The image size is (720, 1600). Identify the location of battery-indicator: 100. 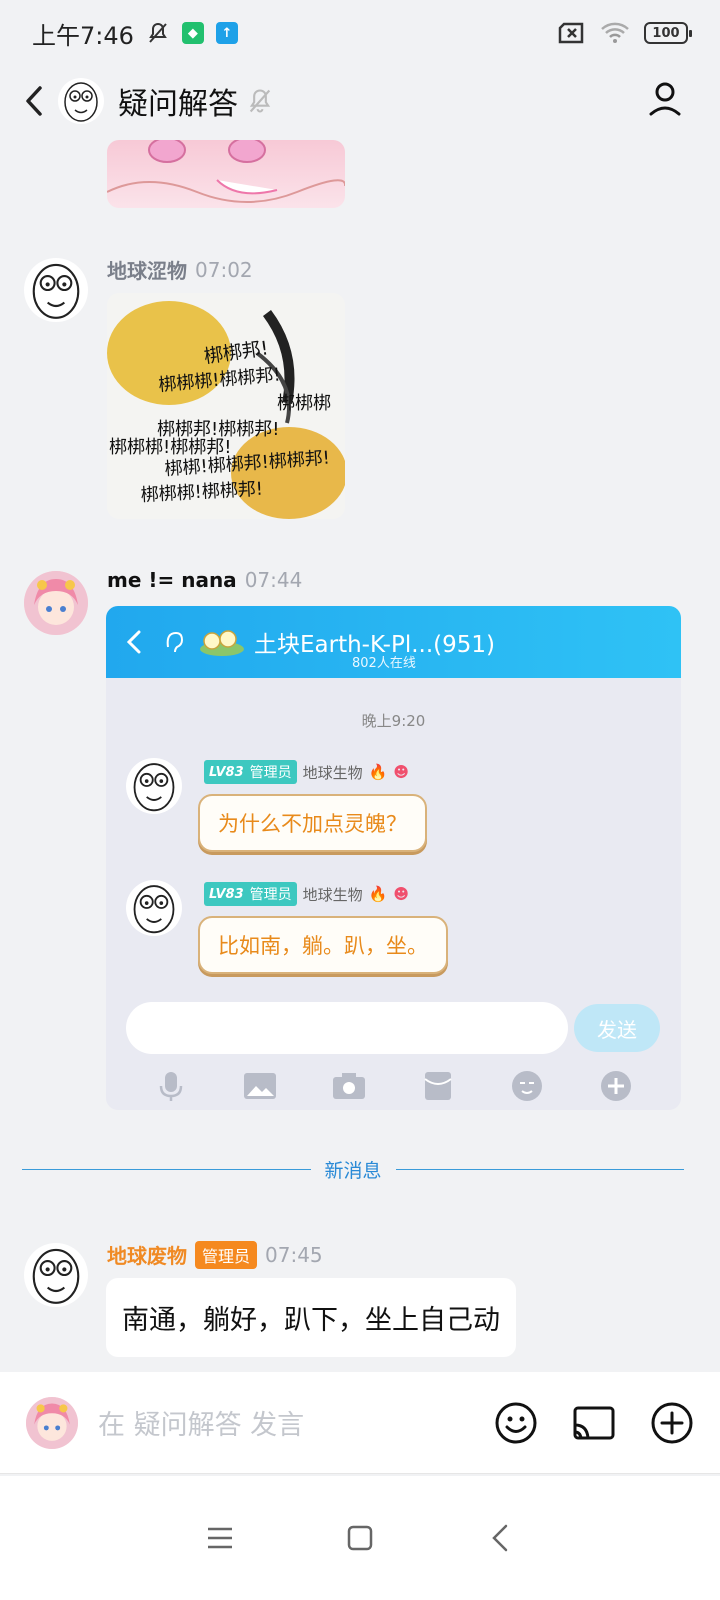
(668, 33).